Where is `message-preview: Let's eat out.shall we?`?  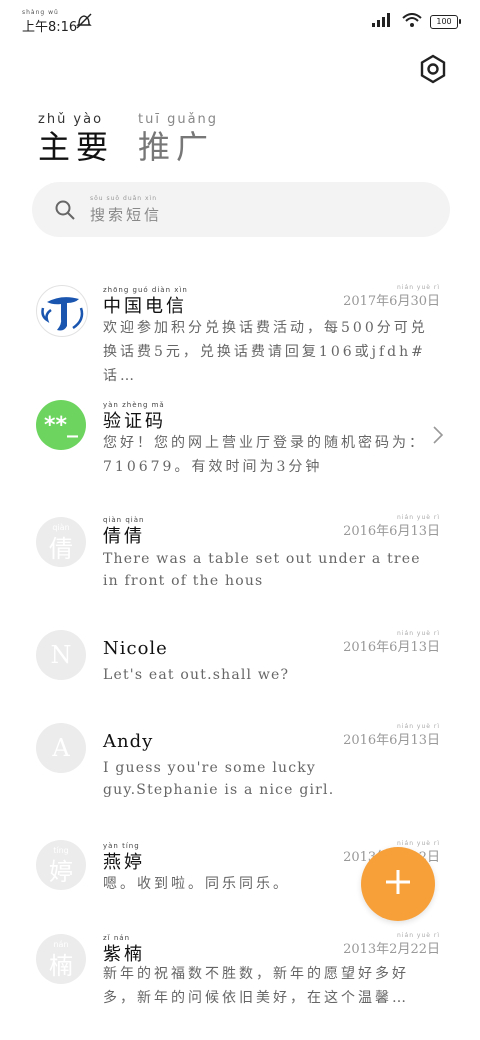 message-preview: Let's eat out.shall we? is located at coordinates (196, 675).